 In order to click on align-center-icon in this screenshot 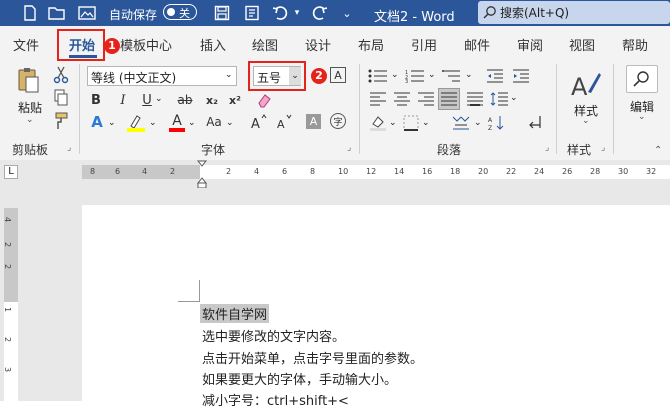, I will do `click(402, 99)`.